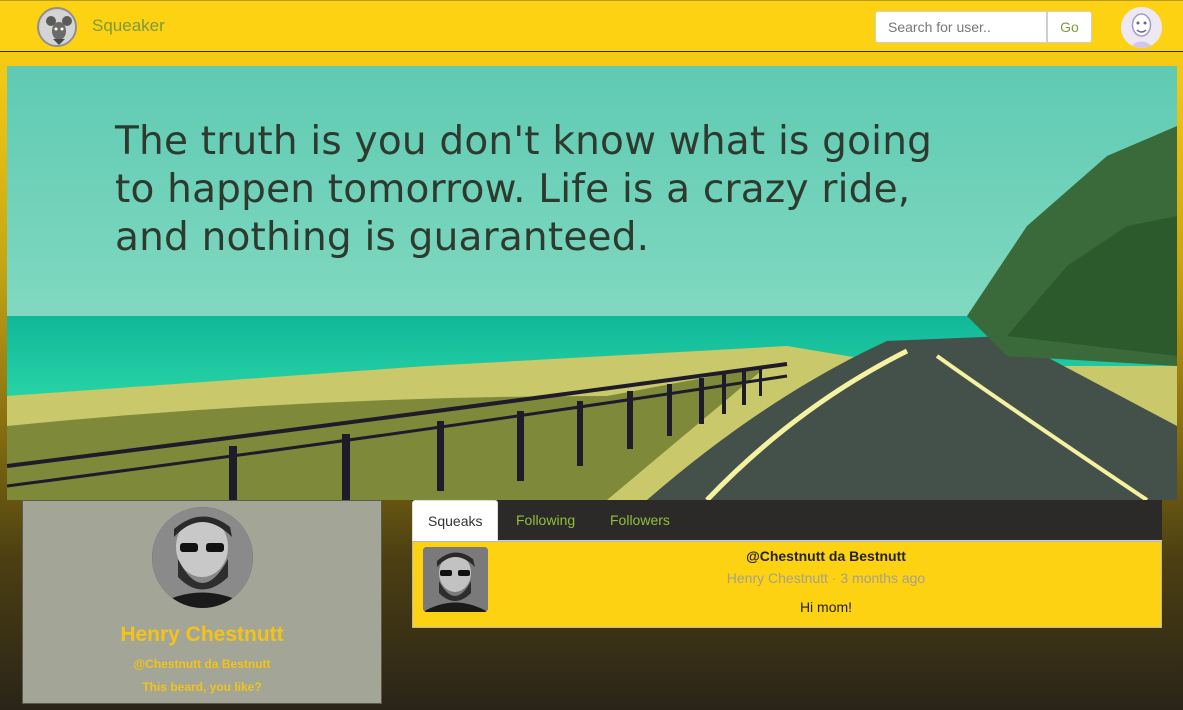  Describe the element at coordinates (202, 687) in the screenshot. I see `profile-bio: This beard, you like?` at that location.